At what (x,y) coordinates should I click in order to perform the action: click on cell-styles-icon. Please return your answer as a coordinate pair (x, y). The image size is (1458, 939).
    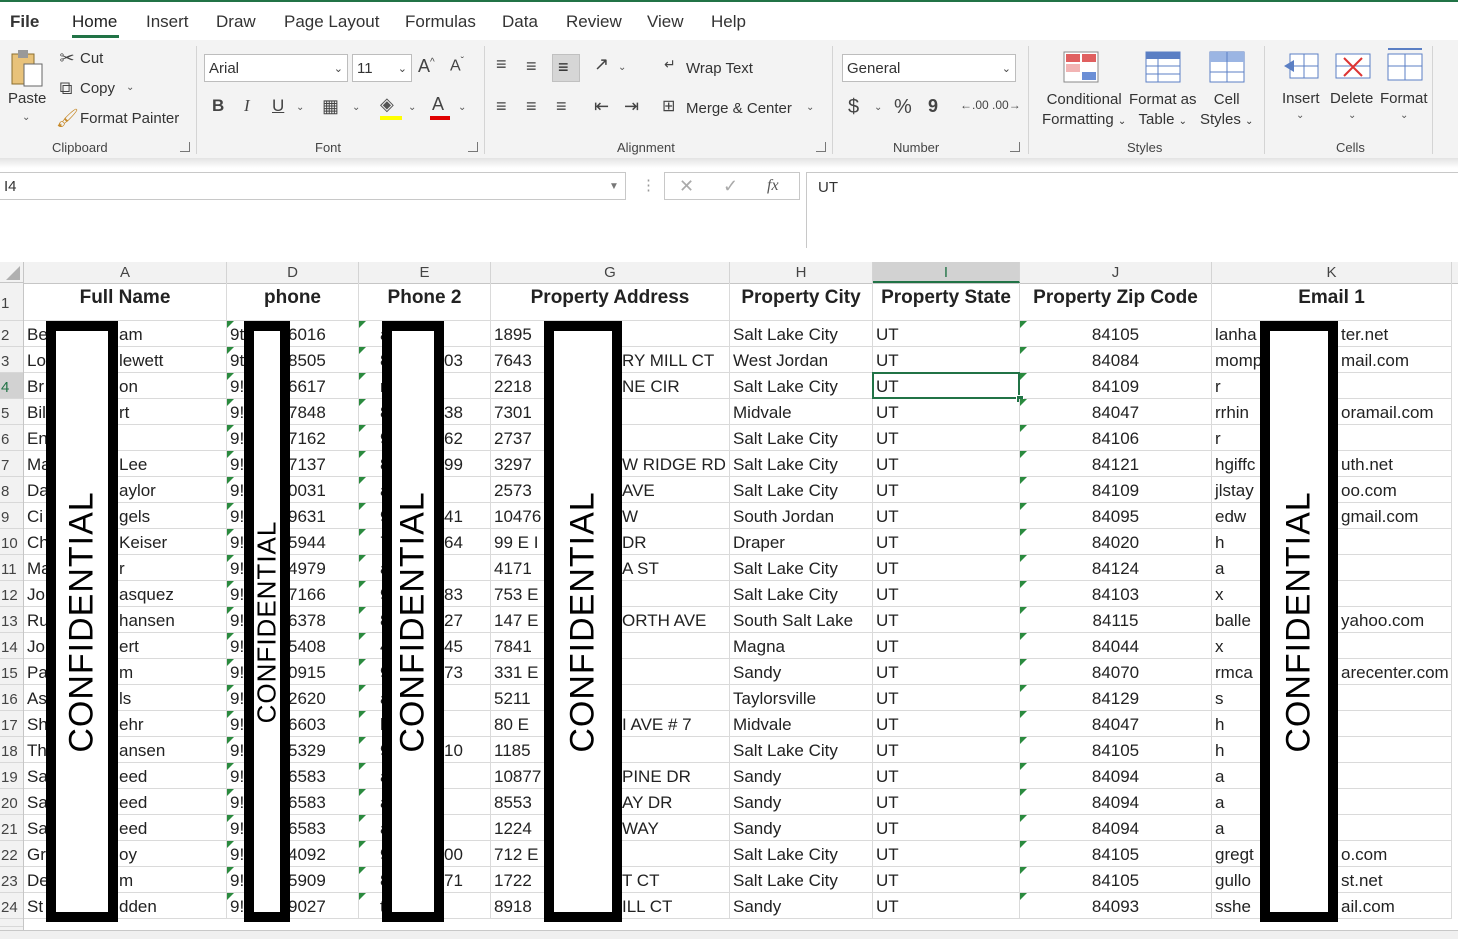
    Looking at the image, I should click on (1227, 67).